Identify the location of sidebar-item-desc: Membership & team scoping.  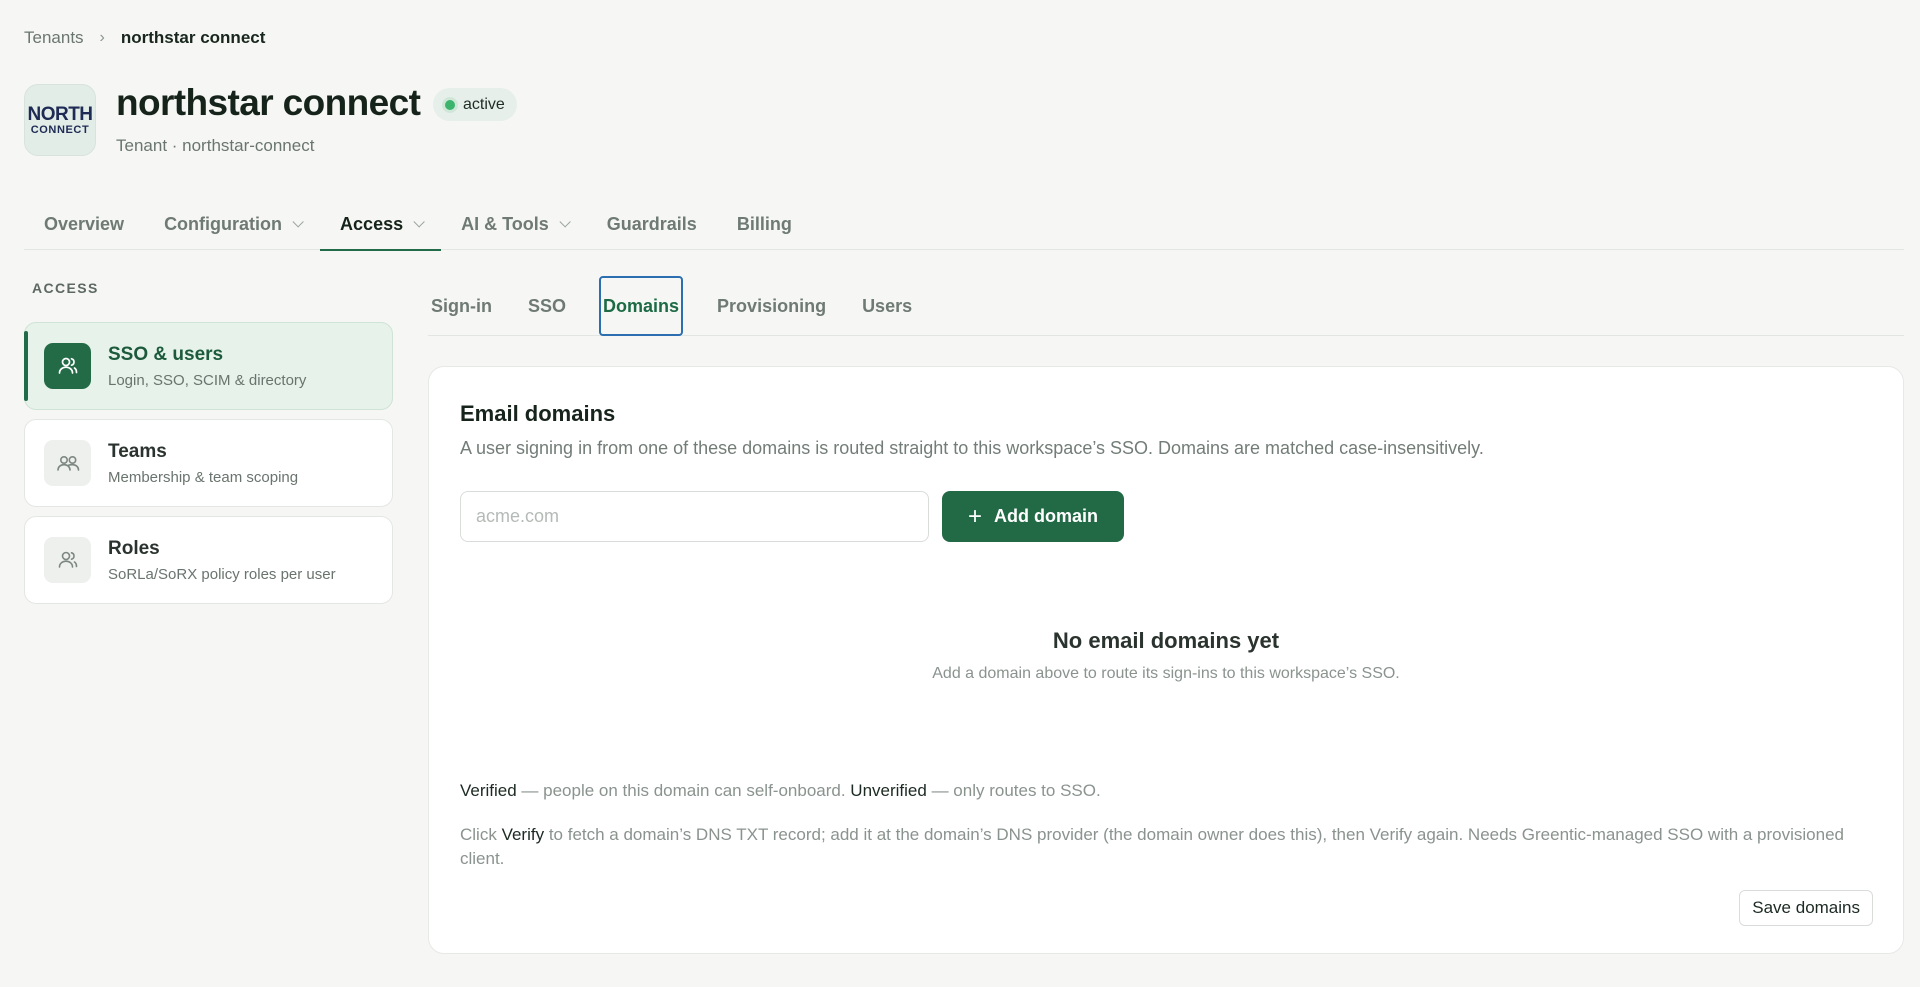
(203, 477).